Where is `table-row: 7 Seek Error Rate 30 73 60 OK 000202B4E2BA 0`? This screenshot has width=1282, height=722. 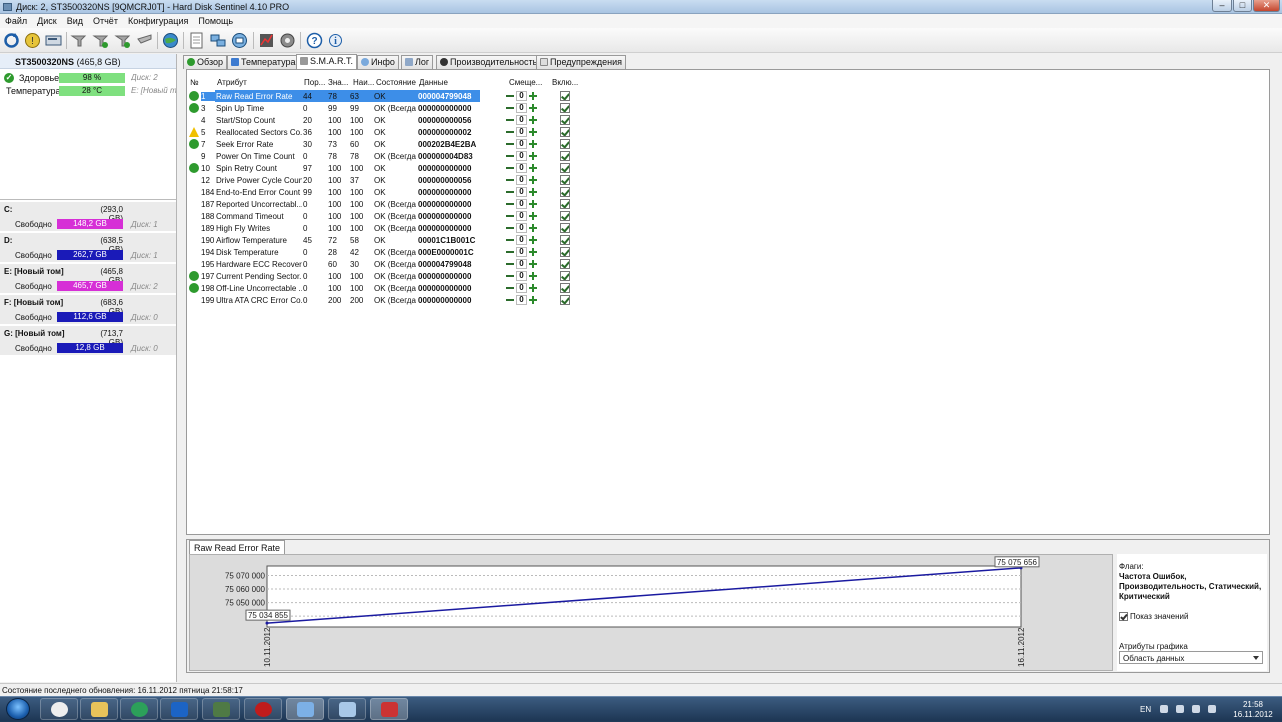
table-row: 7 Seek Error Rate 30 73 60 OK 000202B4E2BA 0 is located at coordinates (487, 144).